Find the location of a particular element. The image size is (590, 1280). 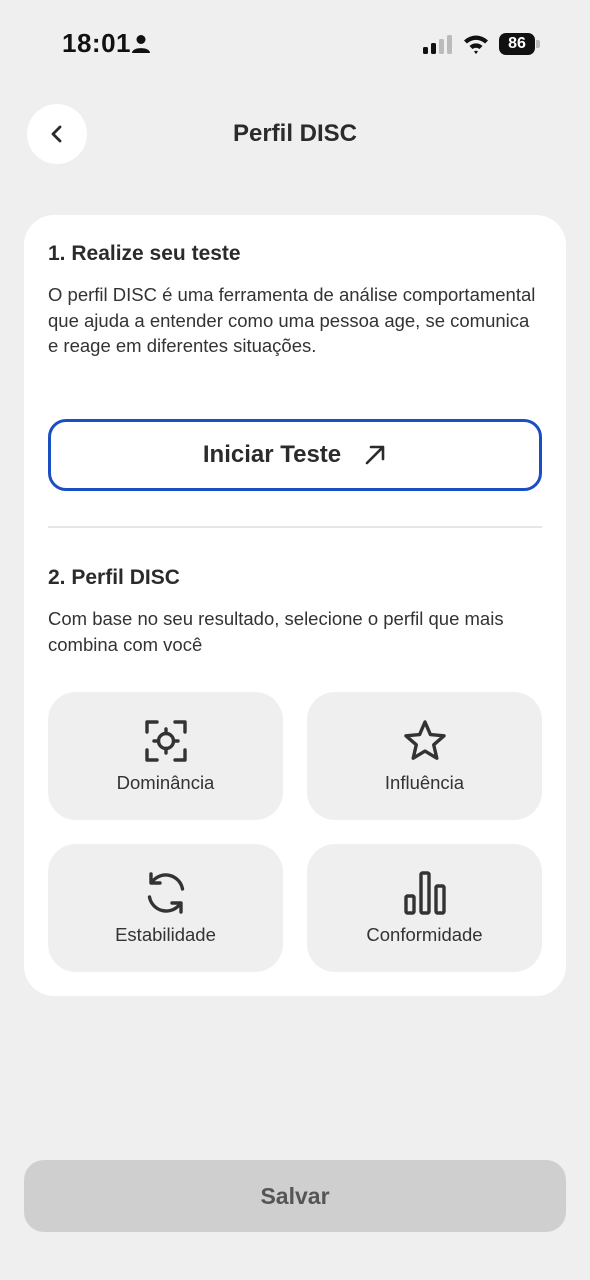

status-bar: 18:01 86 is located at coordinates (295, 45).